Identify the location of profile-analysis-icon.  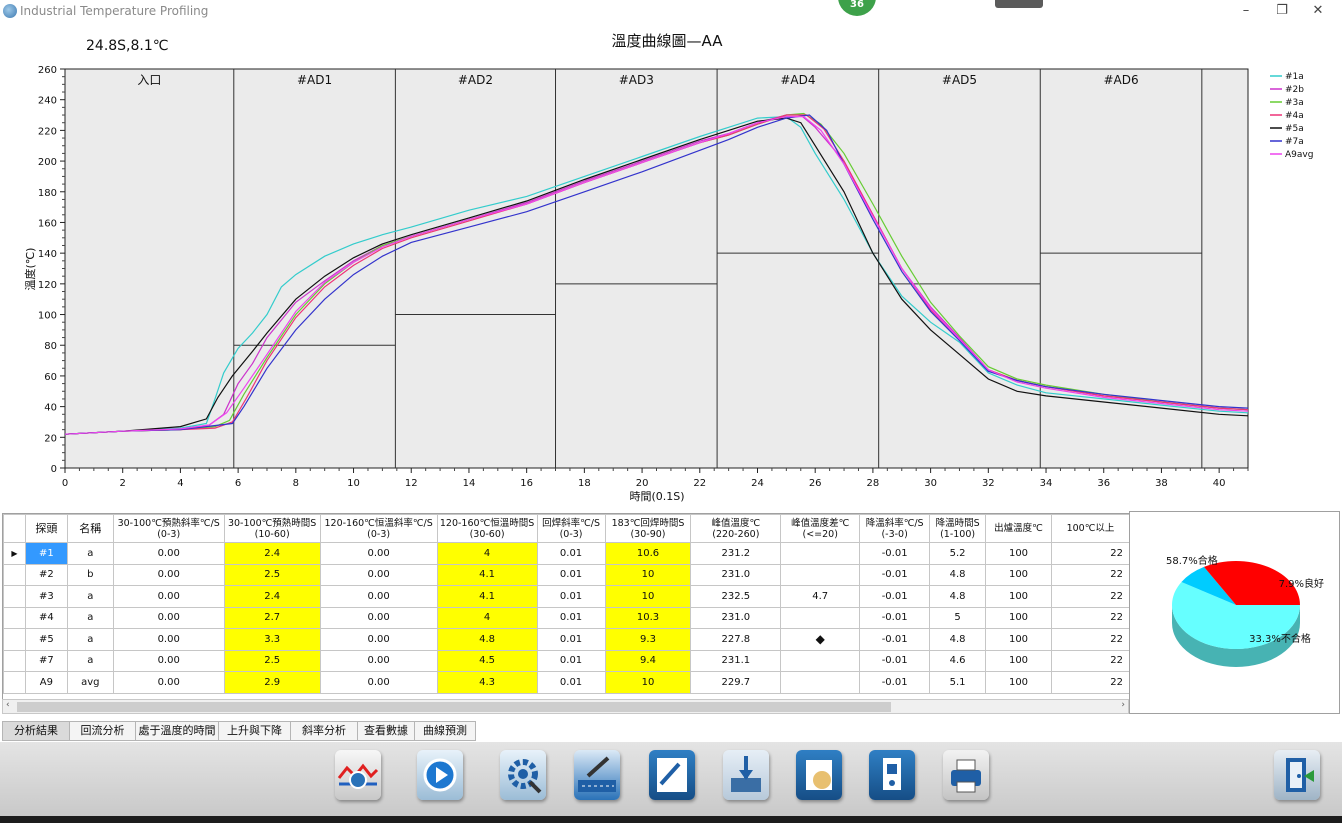
(358, 775).